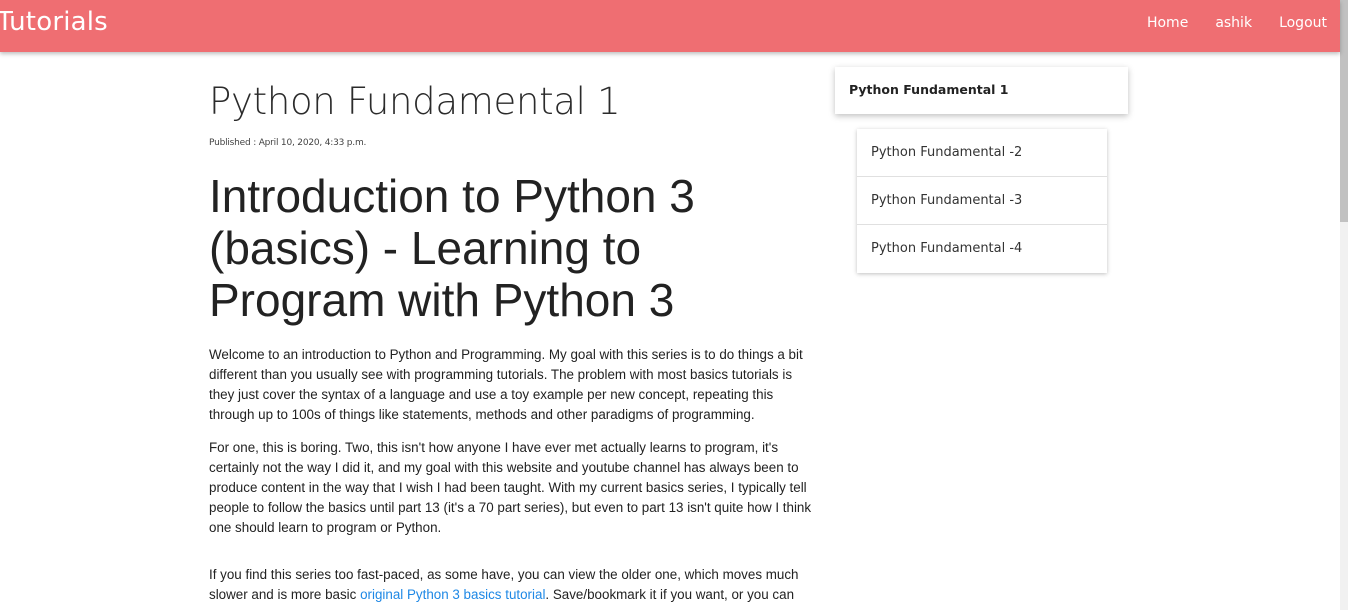 The height and width of the screenshot is (610, 1348). What do you see at coordinates (981, 90) in the screenshot?
I see `current-tutorial-card: Python Fundamental 1` at bounding box center [981, 90].